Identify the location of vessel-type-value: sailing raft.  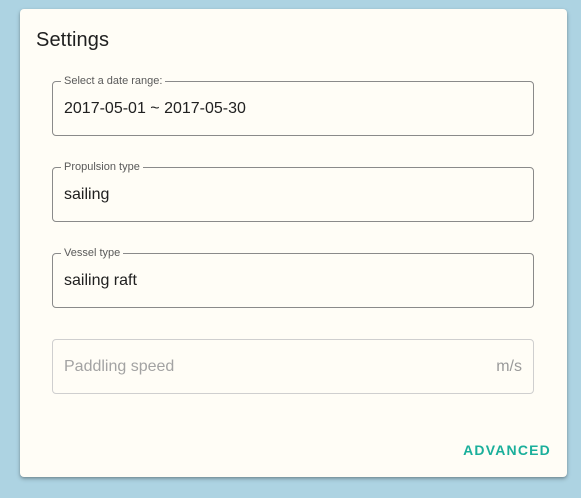
(100, 280).